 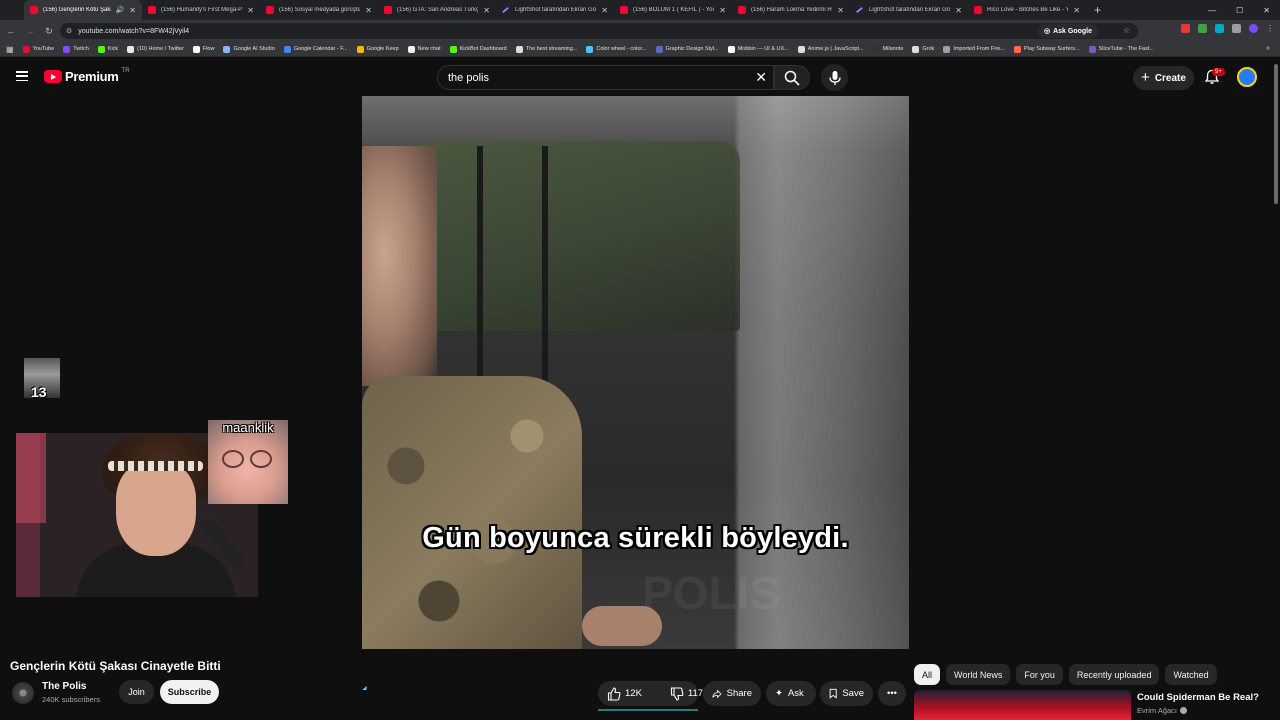 What do you see at coordinates (1212, 10) in the screenshot?
I see `minimize-icon: —` at bounding box center [1212, 10].